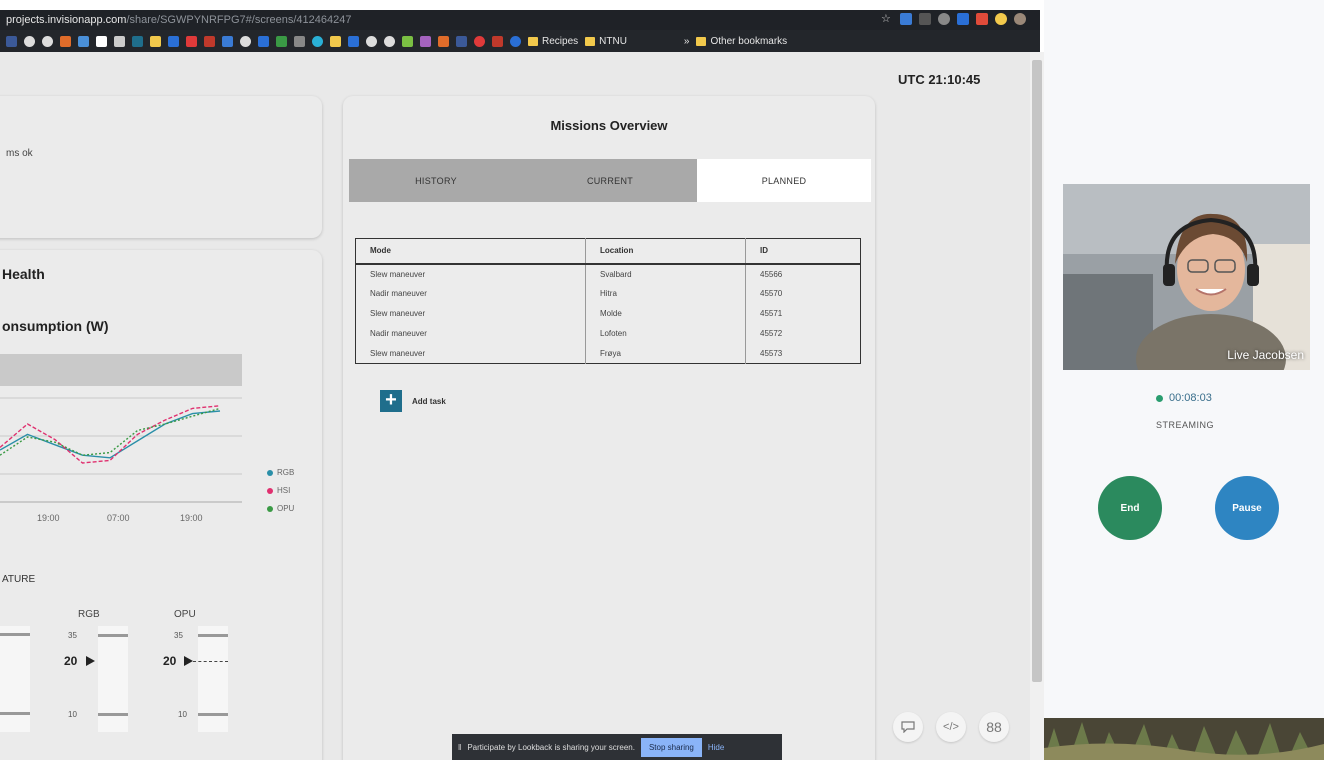  What do you see at coordinates (1130, 508) in the screenshot?
I see `end-call-button: End` at bounding box center [1130, 508].